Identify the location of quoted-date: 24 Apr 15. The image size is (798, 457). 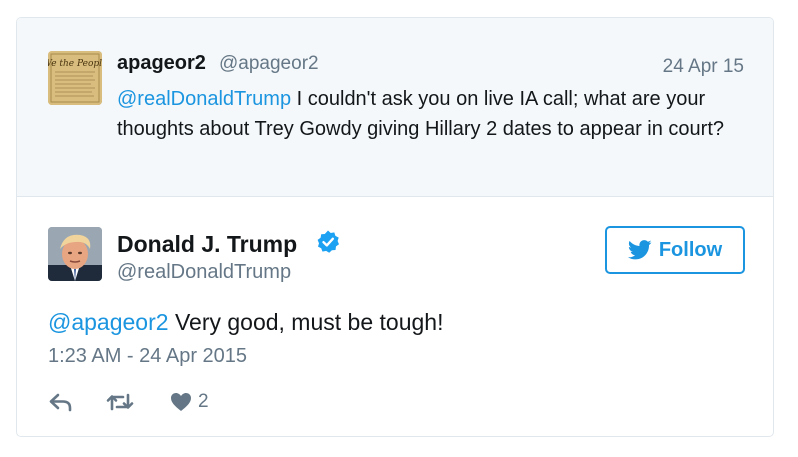
(703, 67).